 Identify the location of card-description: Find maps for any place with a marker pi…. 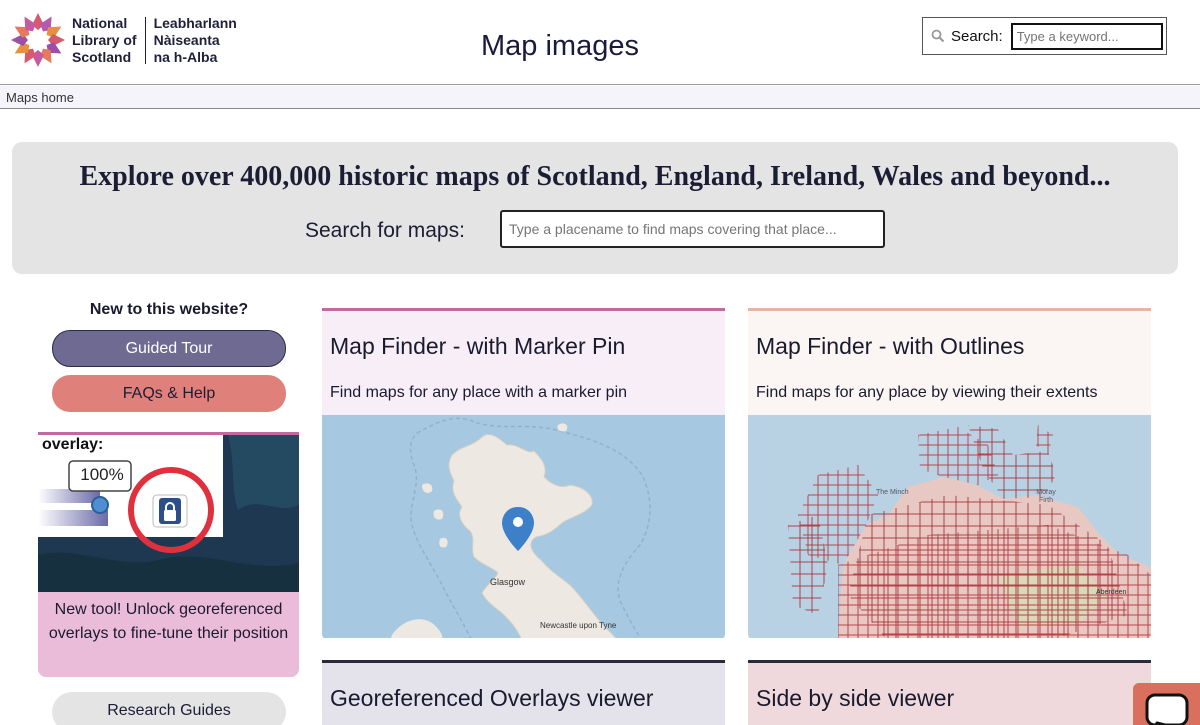
(479, 392).